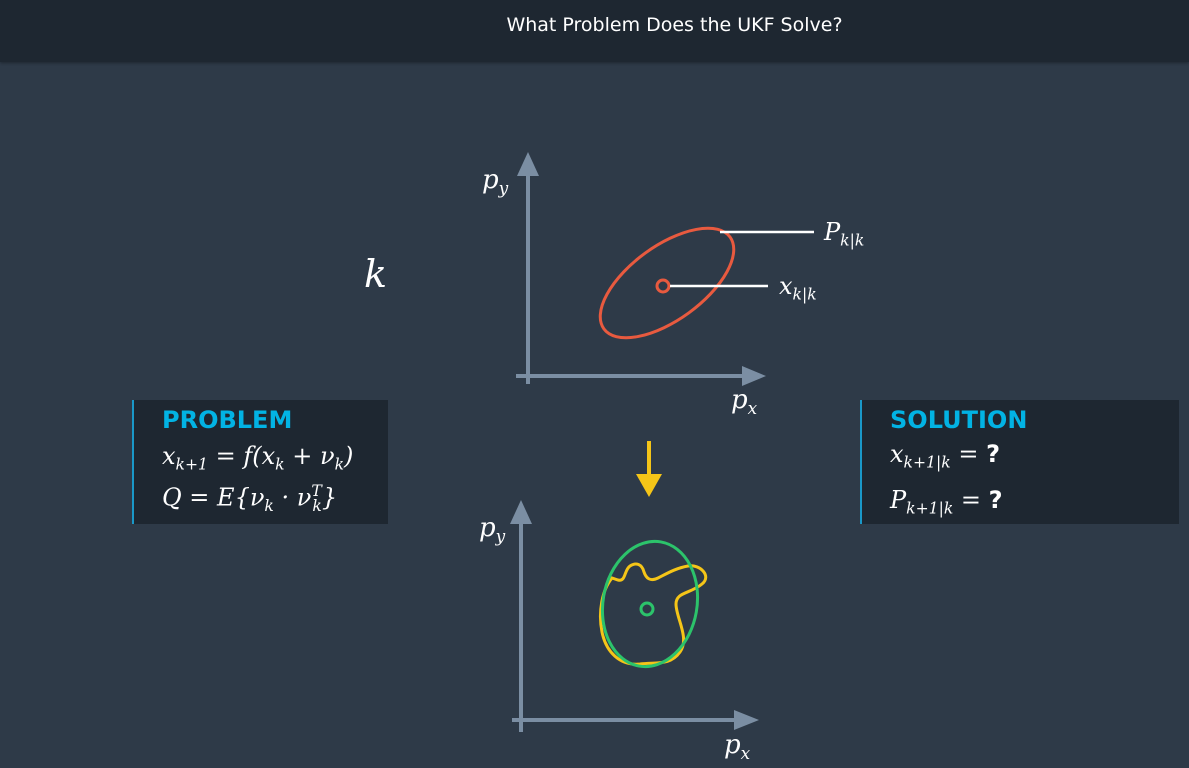 This screenshot has height=768, width=1189. Describe the element at coordinates (798, 288) in the screenshot. I see `mean-label: xk|k` at that location.